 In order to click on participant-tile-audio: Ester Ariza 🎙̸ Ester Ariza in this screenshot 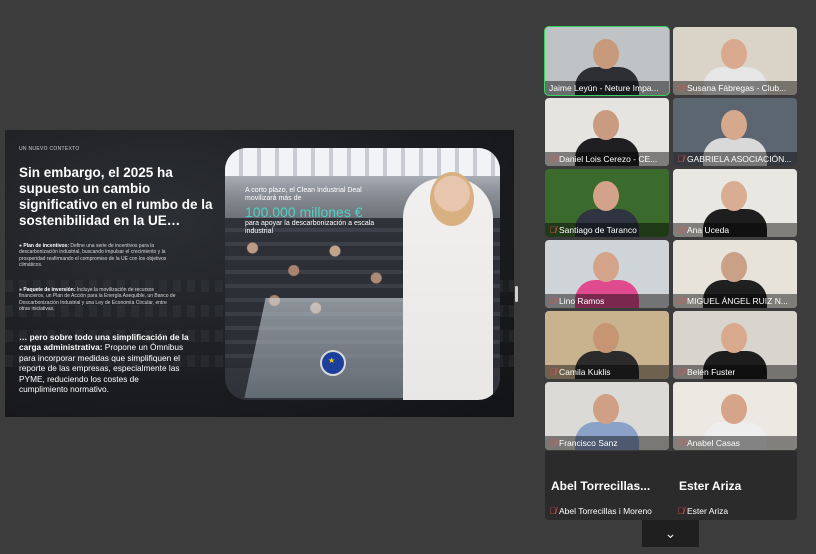, I will do `click(735, 485)`.